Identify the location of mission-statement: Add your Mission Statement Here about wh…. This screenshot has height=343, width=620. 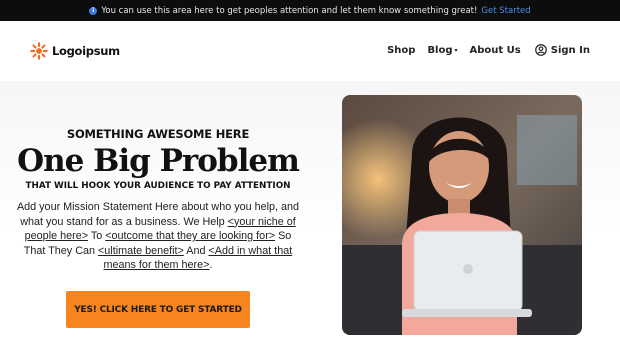
(158, 236).